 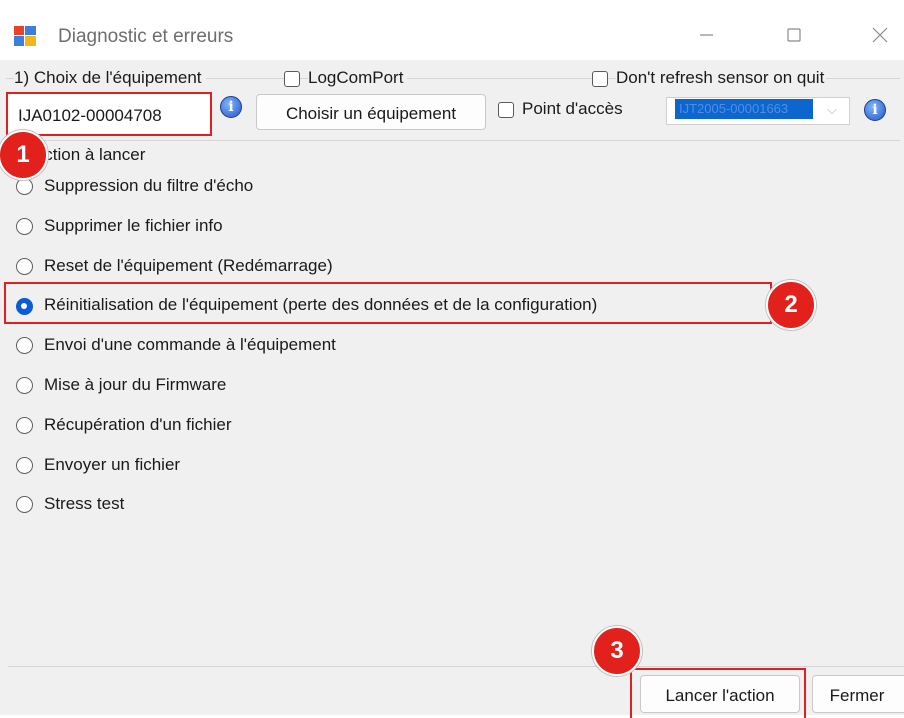 What do you see at coordinates (133, 226) in the screenshot?
I see `option-label: Supprimer le fichier info` at bounding box center [133, 226].